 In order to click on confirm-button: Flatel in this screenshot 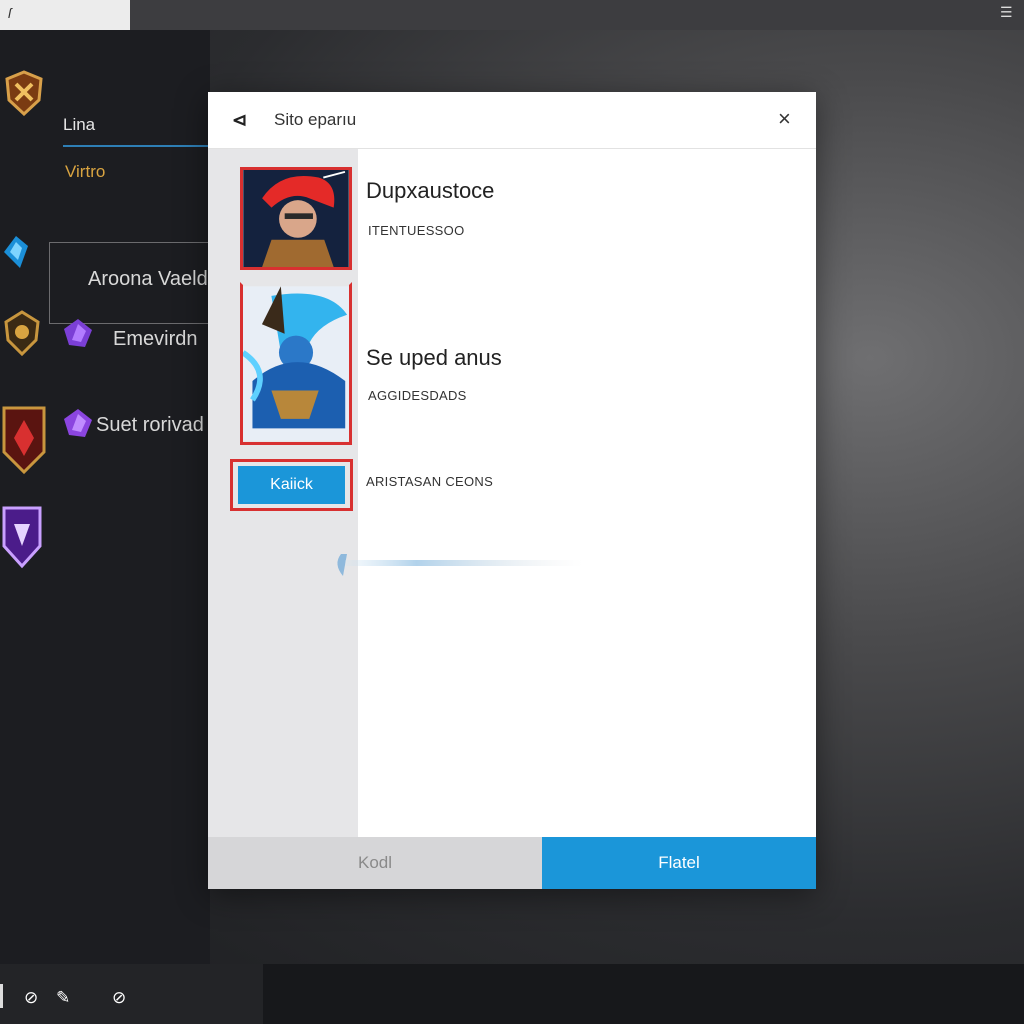, I will do `click(679, 863)`.